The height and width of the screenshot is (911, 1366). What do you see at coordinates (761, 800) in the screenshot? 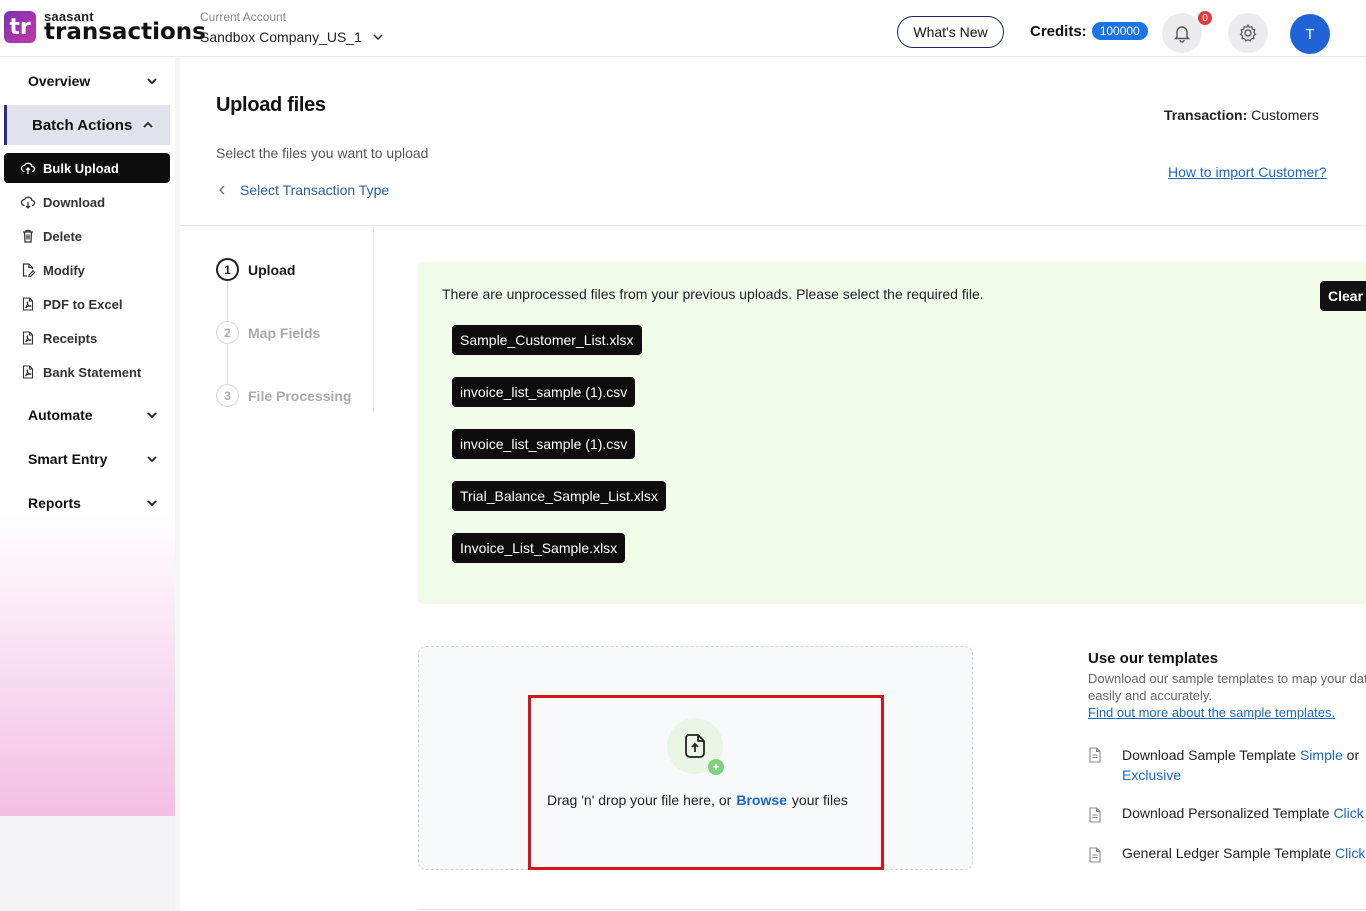
I see `browse-link: Browse` at bounding box center [761, 800].